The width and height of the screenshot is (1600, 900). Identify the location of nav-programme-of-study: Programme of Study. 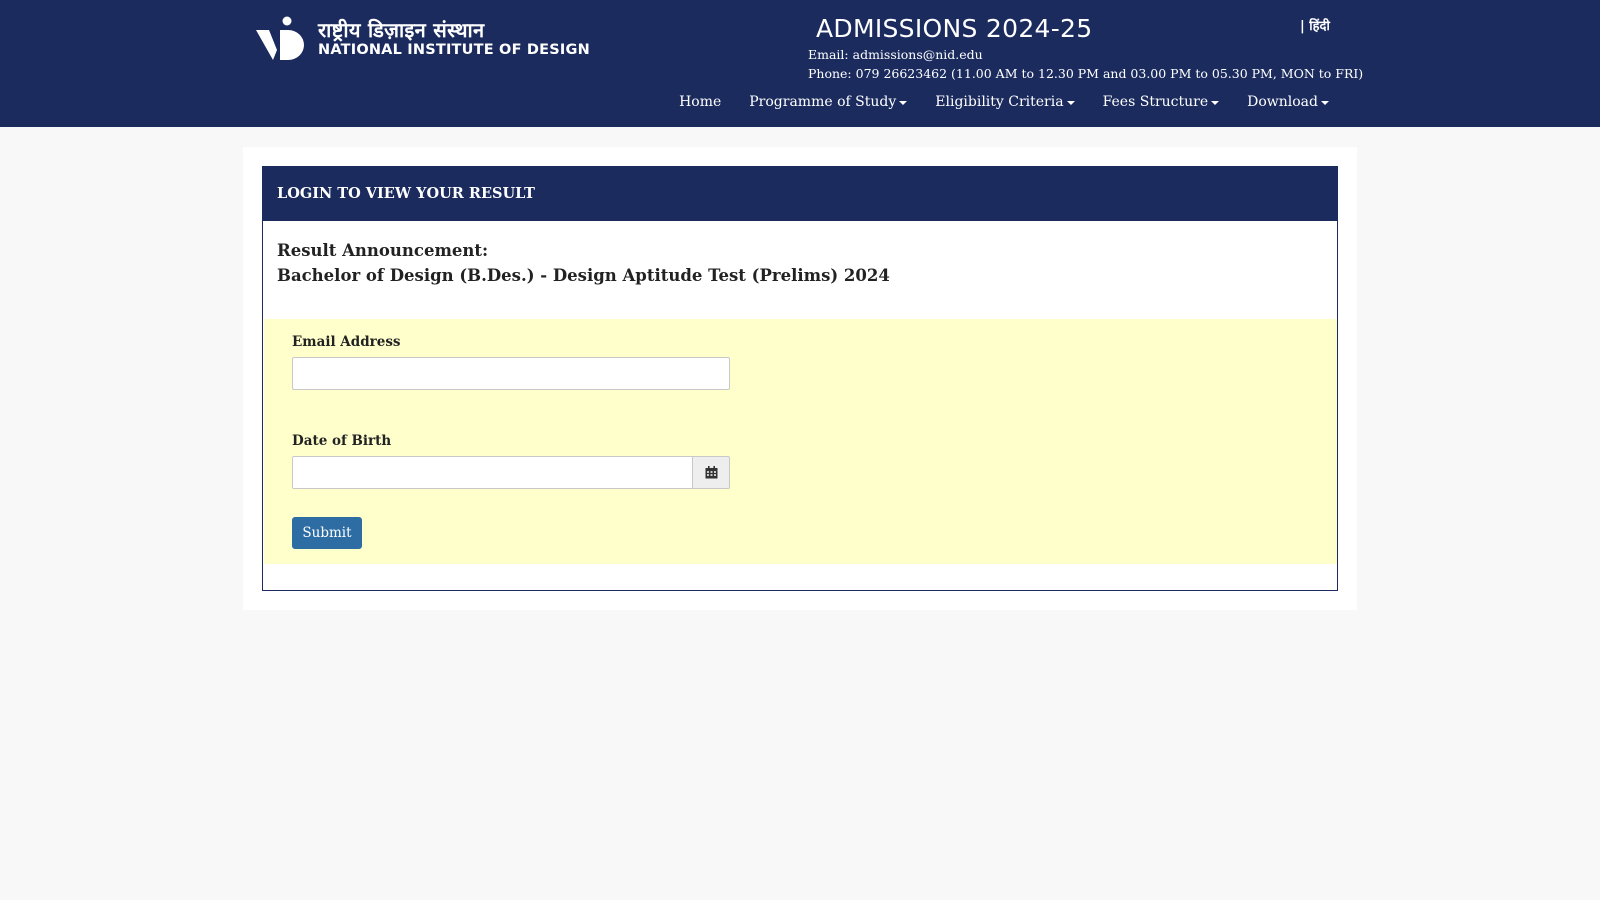
(828, 102).